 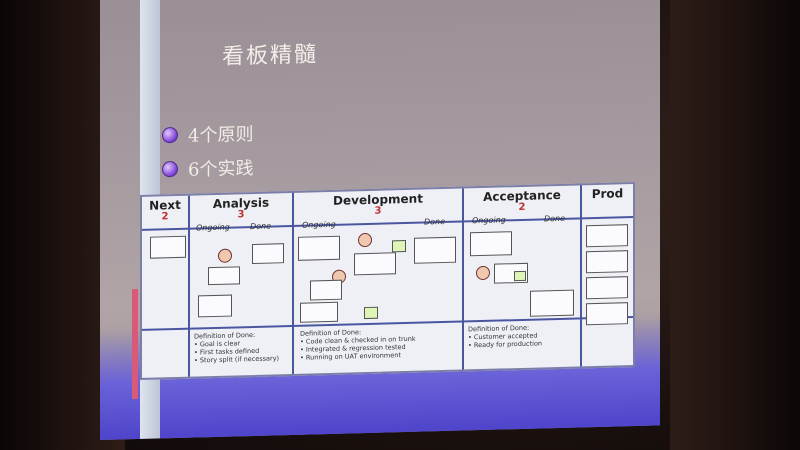 I want to click on bullet-text: 6个实践, so click(x=221, y=169).